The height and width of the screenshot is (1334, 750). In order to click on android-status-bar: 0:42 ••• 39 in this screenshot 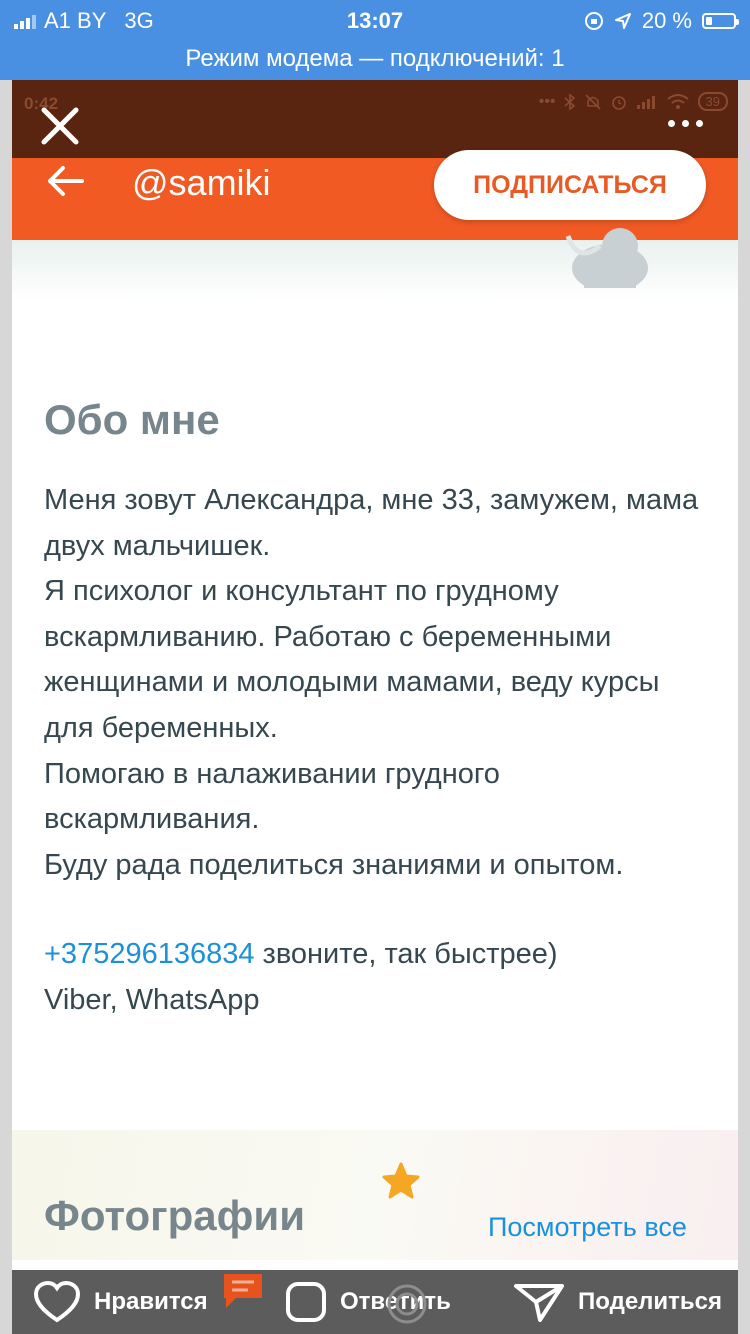, I will do `click(375, 105)`.